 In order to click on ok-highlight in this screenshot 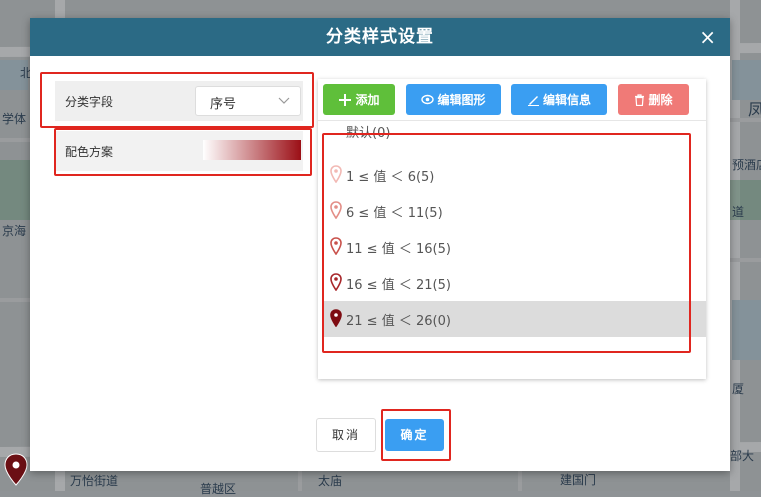, I will do `click(416, 435)`.